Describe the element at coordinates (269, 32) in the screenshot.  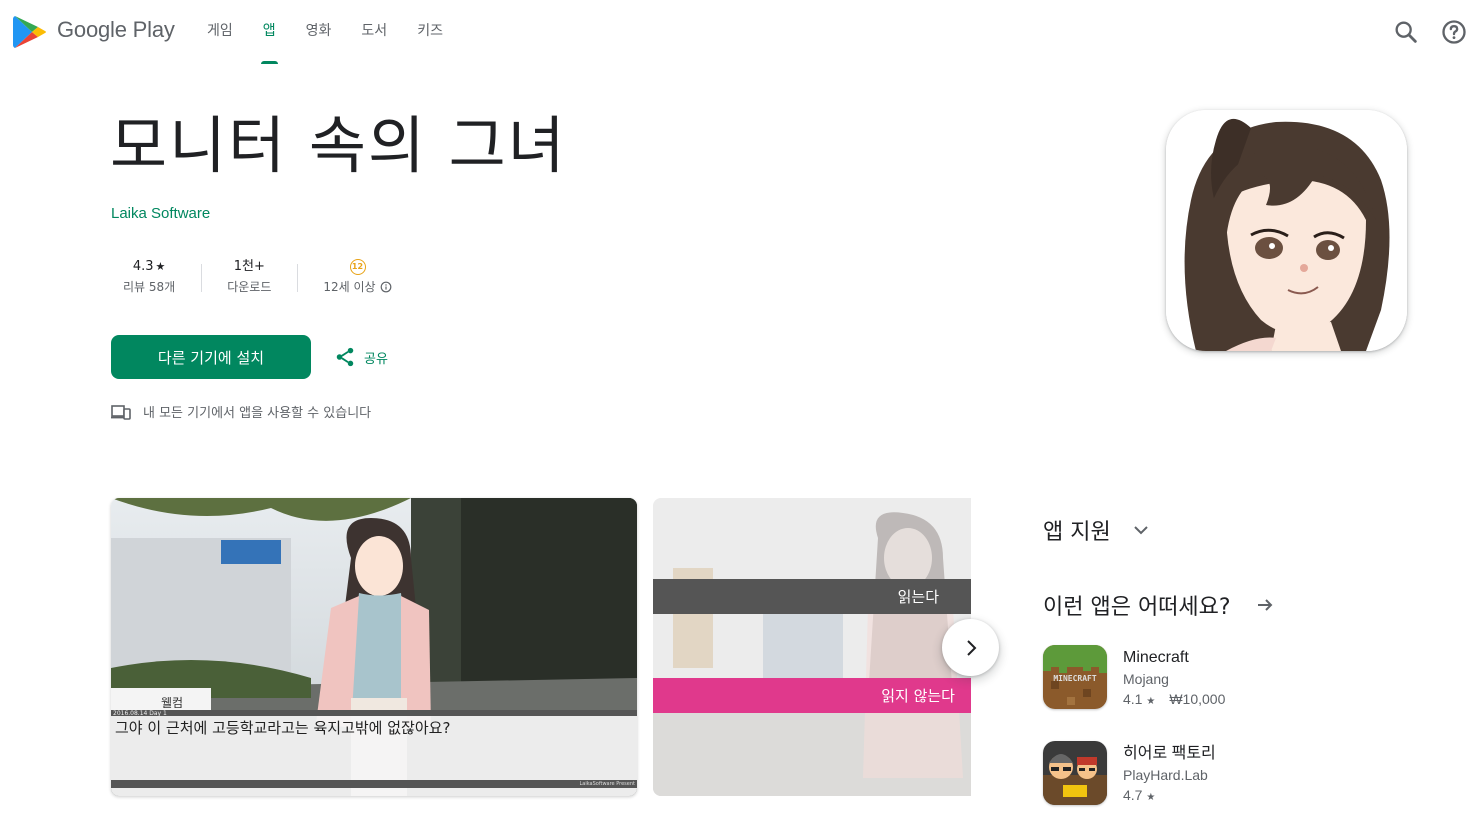
I see `tab-apps: 앱` at that location.